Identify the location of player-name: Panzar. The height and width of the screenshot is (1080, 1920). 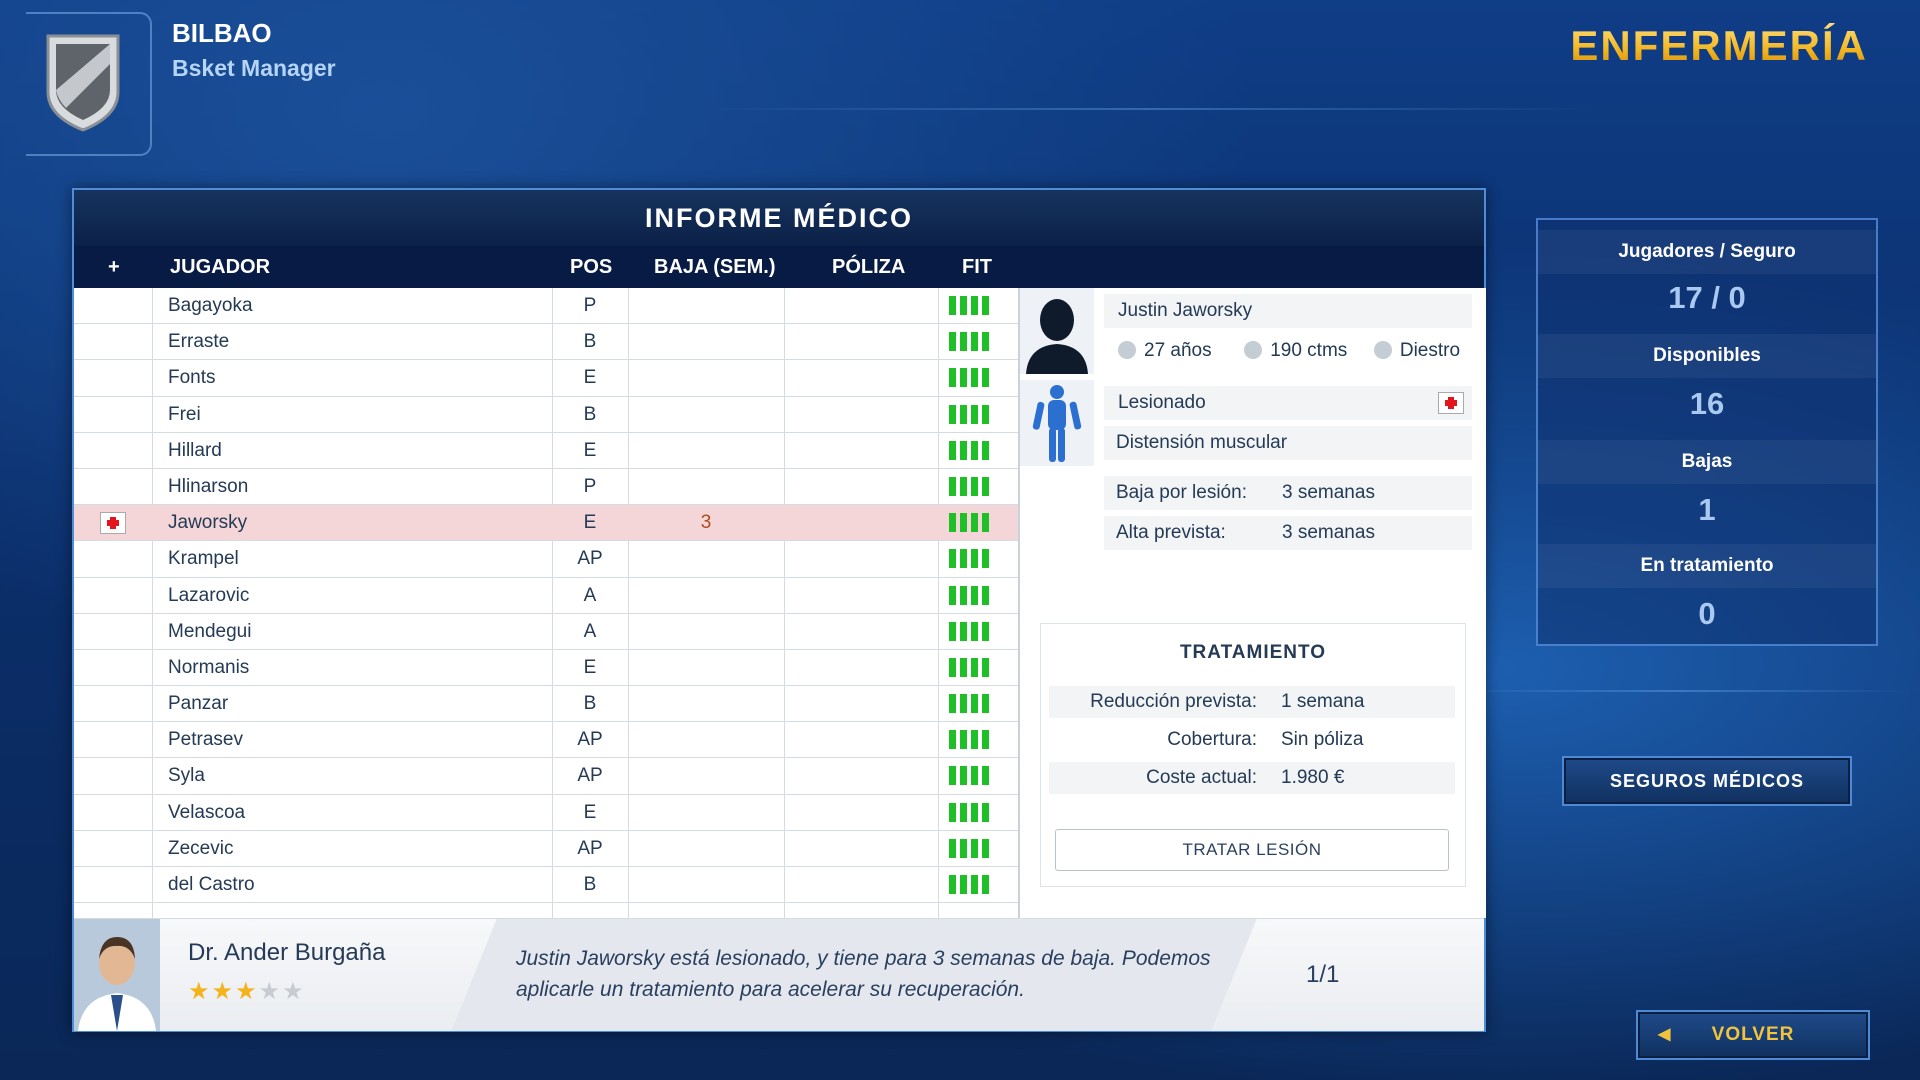
(198, 704).